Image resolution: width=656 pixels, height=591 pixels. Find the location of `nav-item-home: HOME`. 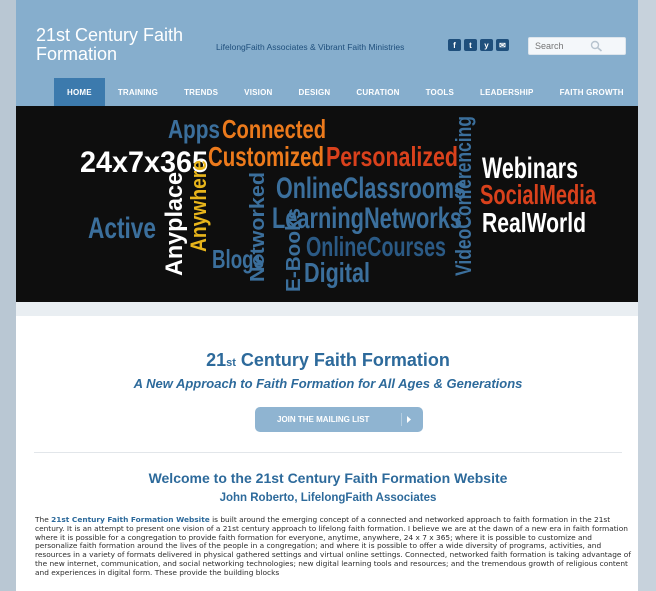

nav-item-home: HOME is located at coordinates (79, 92).